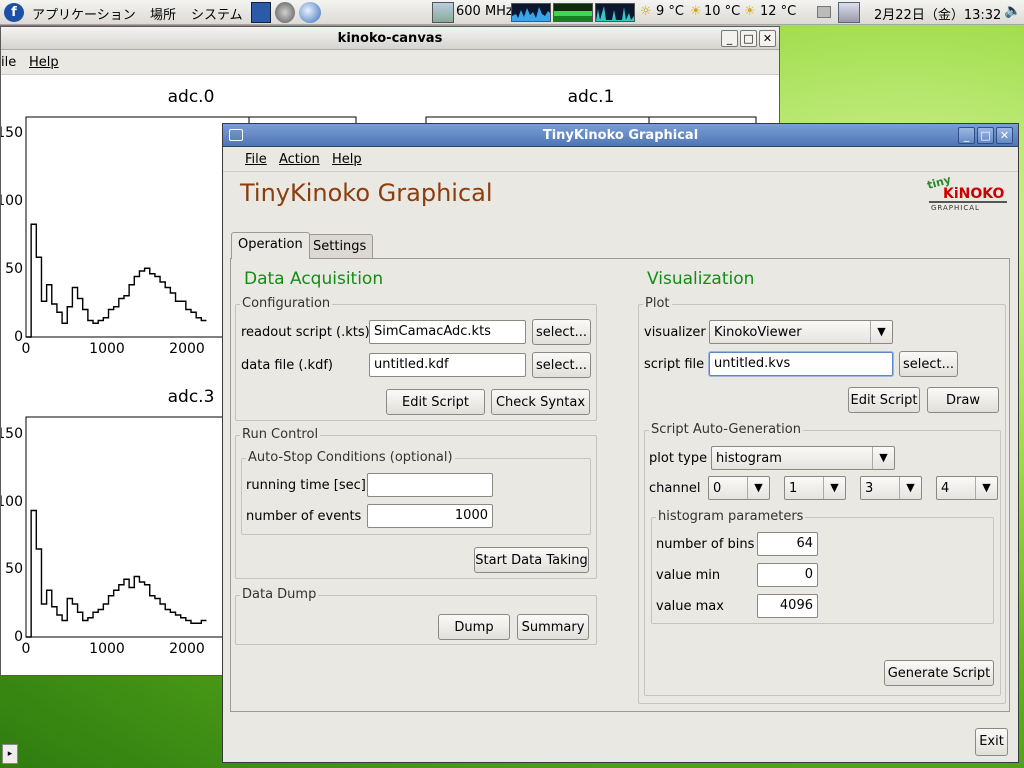 Image resolution: width=1024 pixels, height=768 pixels. Describe the element at coordinates (884, 400) in the screenshot. I see `plot-edit-script-button: Edit Script` at that location.